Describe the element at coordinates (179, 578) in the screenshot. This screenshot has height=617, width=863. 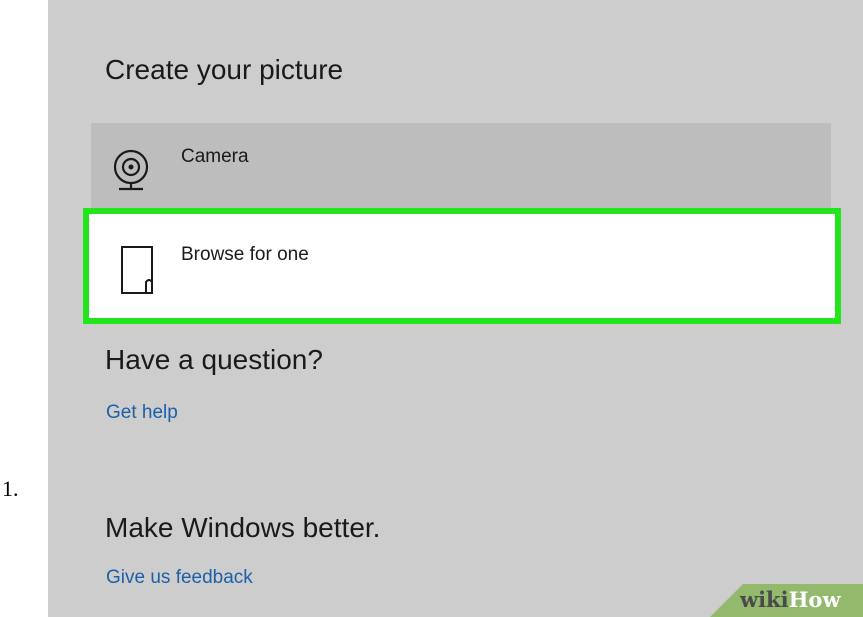
I see `give-feedback-link: Give us feedback` at that location.